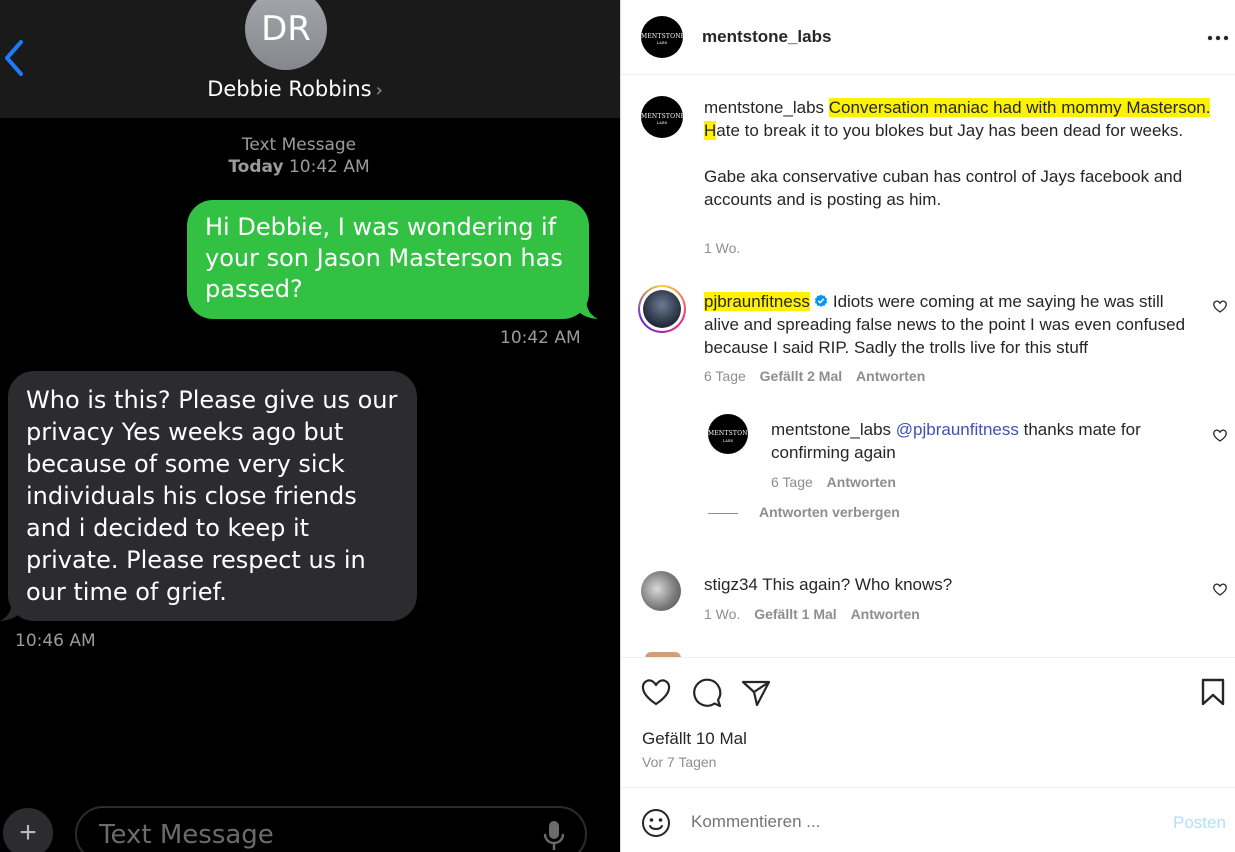 The image size is (1235, 852). What do you see at coordinates (766, 37) in the screenshot?
I see `post-author-username: mentstone_labs` at bounding box center [766, 37].